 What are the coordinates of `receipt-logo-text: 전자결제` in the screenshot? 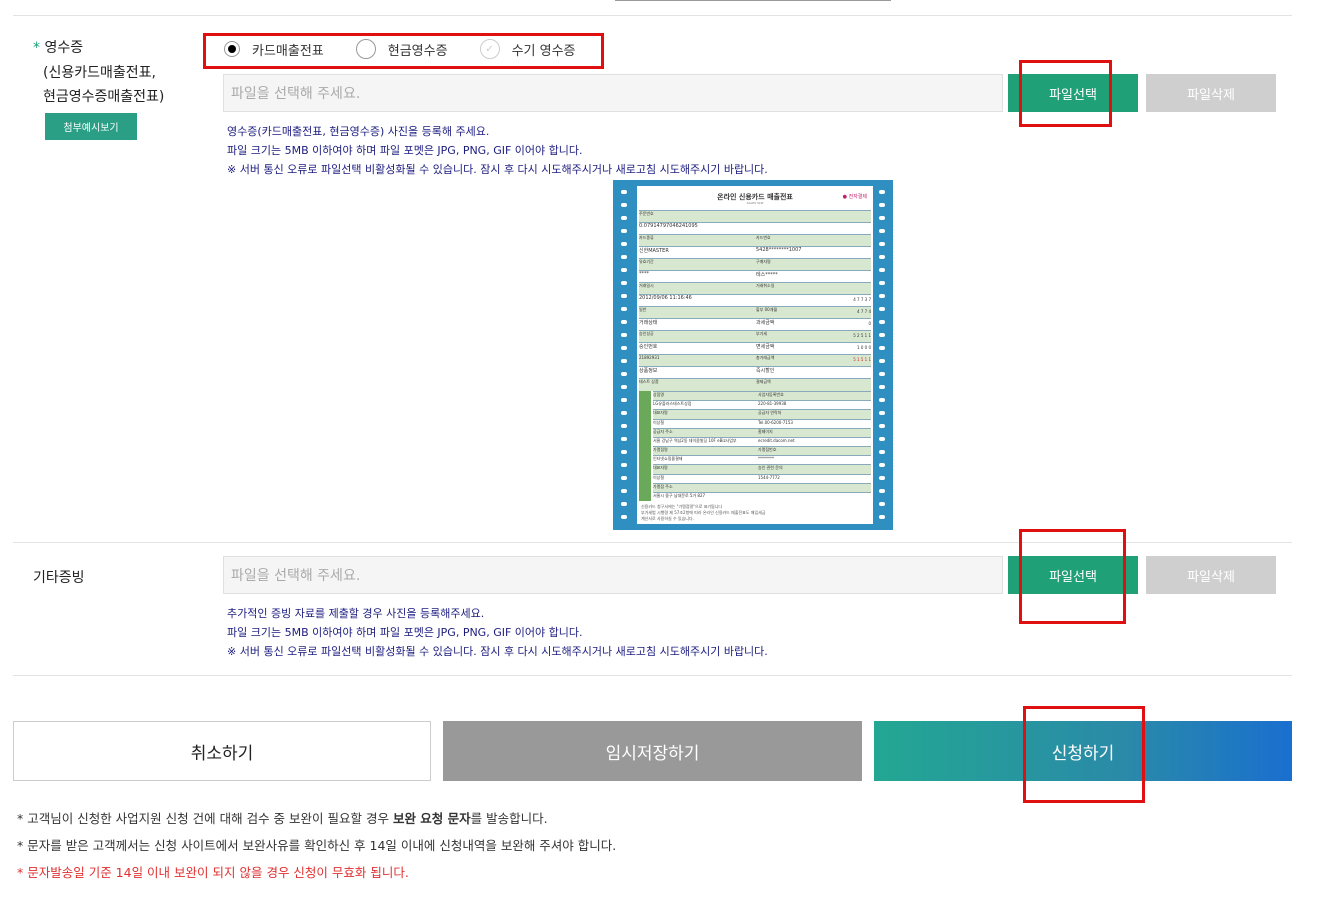 It's located at (857, 197).